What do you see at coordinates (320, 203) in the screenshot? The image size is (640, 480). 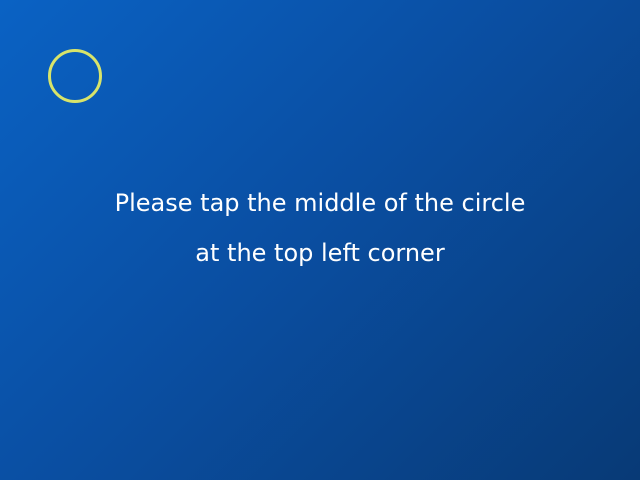 I see `instruction-line-1: Please tap the middle of the circle` at bounding box center [320, 203].